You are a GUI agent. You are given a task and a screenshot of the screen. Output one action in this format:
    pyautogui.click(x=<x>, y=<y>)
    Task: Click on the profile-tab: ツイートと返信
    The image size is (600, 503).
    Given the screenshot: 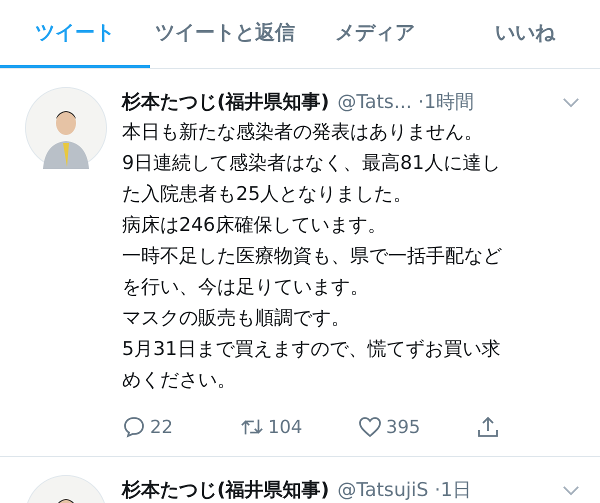 What is the action you would take?
    pyautogui.click(x=225, y=34)
    